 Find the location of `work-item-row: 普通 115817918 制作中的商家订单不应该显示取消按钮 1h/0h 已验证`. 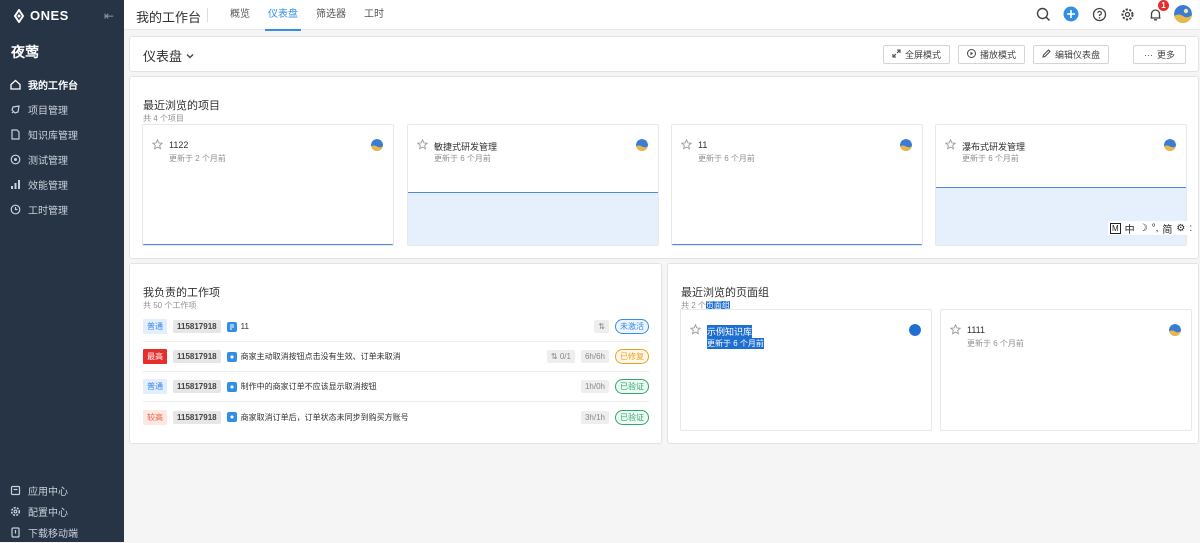

work-item-row: 普通 115817918 制作中的商家订单不应该显示取消按钮 1h/0h 已验证 is located at coordinates (396, 387).